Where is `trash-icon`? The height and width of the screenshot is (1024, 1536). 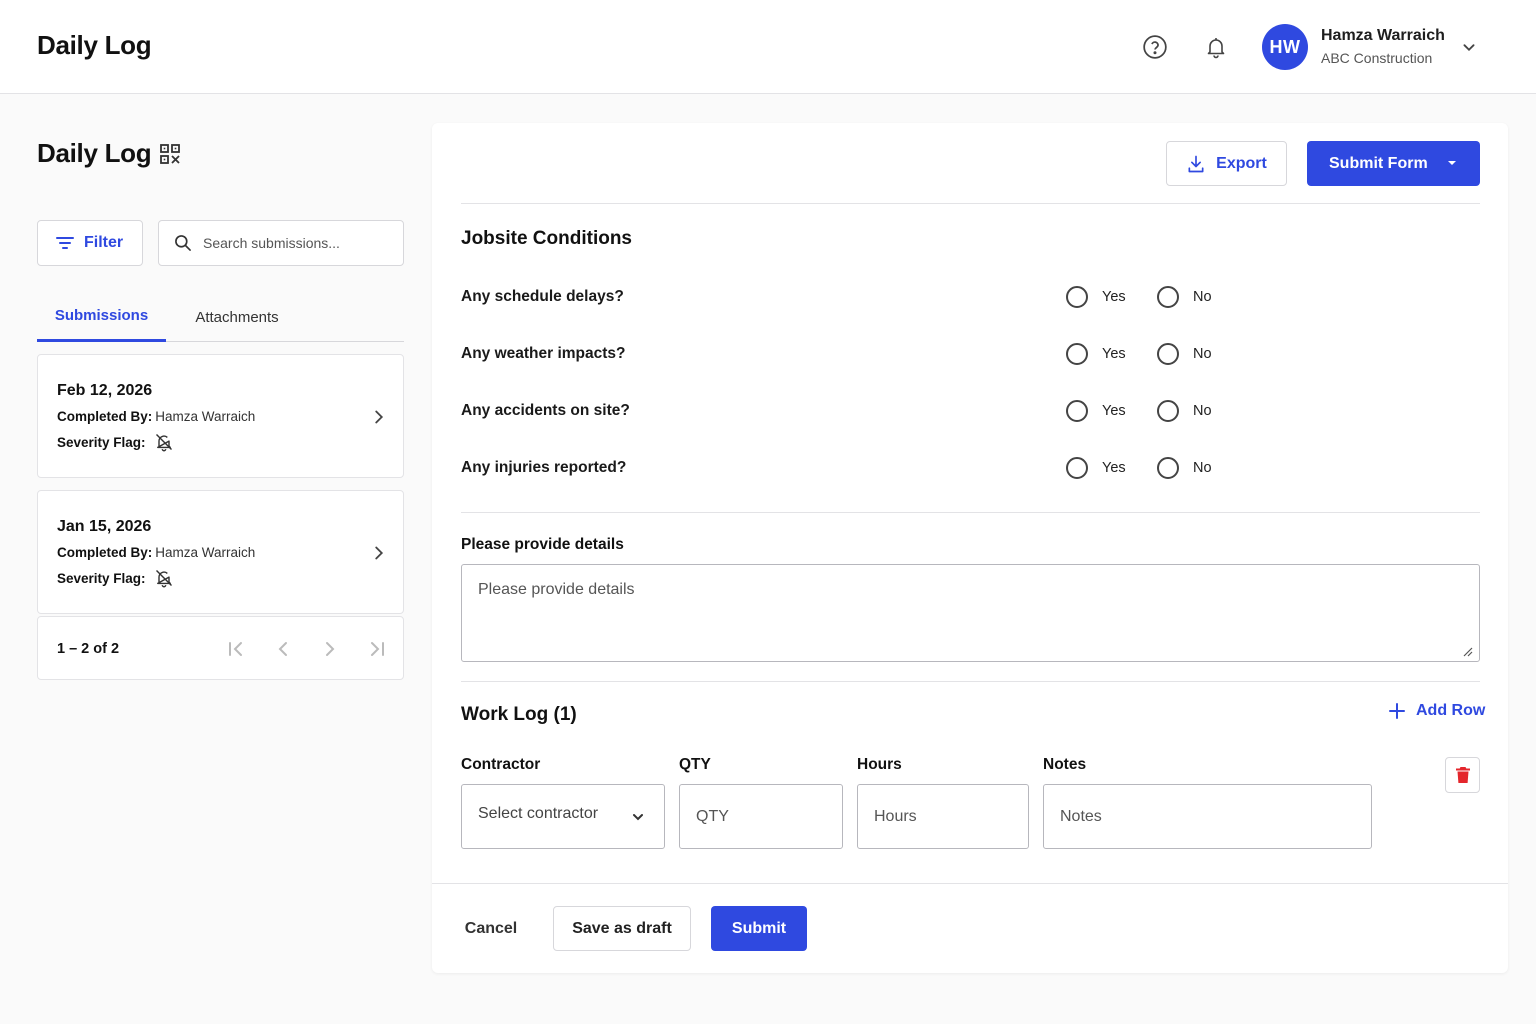 trash-icon is located at coordinates (1463, 775).